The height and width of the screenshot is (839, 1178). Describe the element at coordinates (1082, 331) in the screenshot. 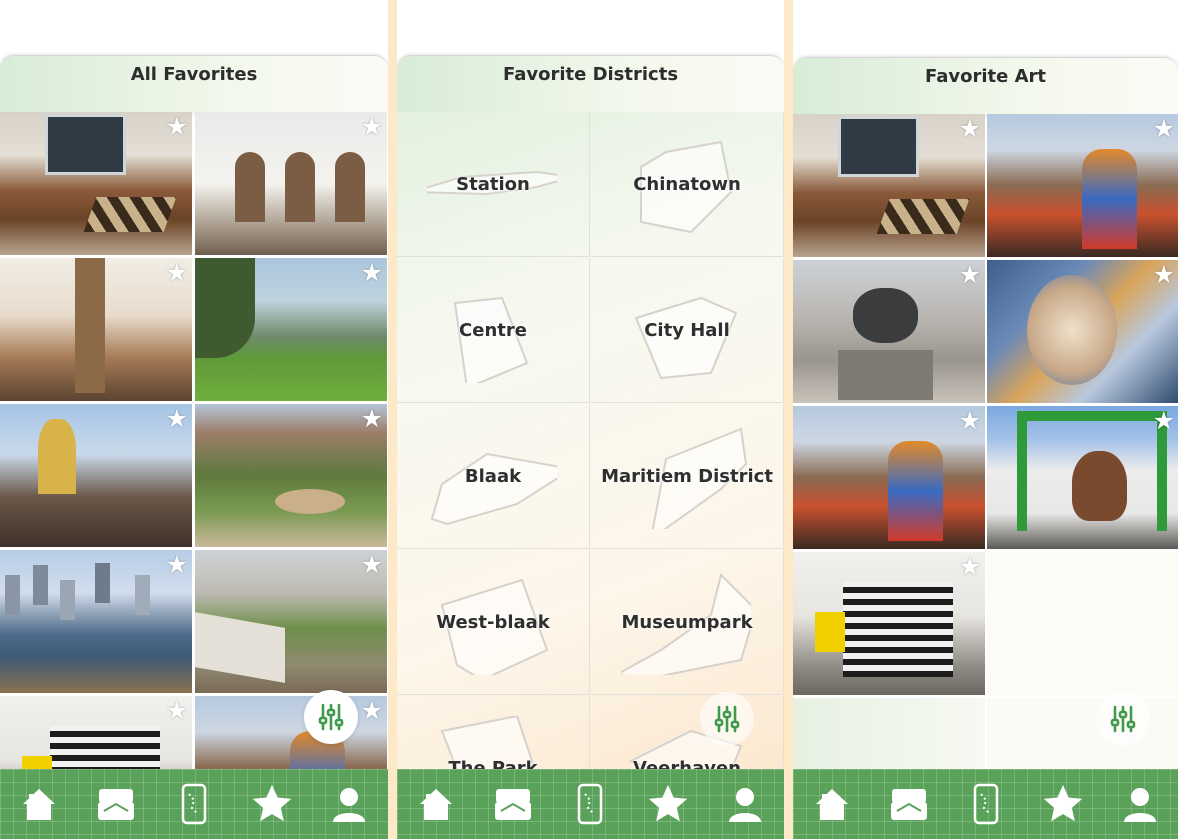

I see `art-tile-face-mural: ★` at that location.